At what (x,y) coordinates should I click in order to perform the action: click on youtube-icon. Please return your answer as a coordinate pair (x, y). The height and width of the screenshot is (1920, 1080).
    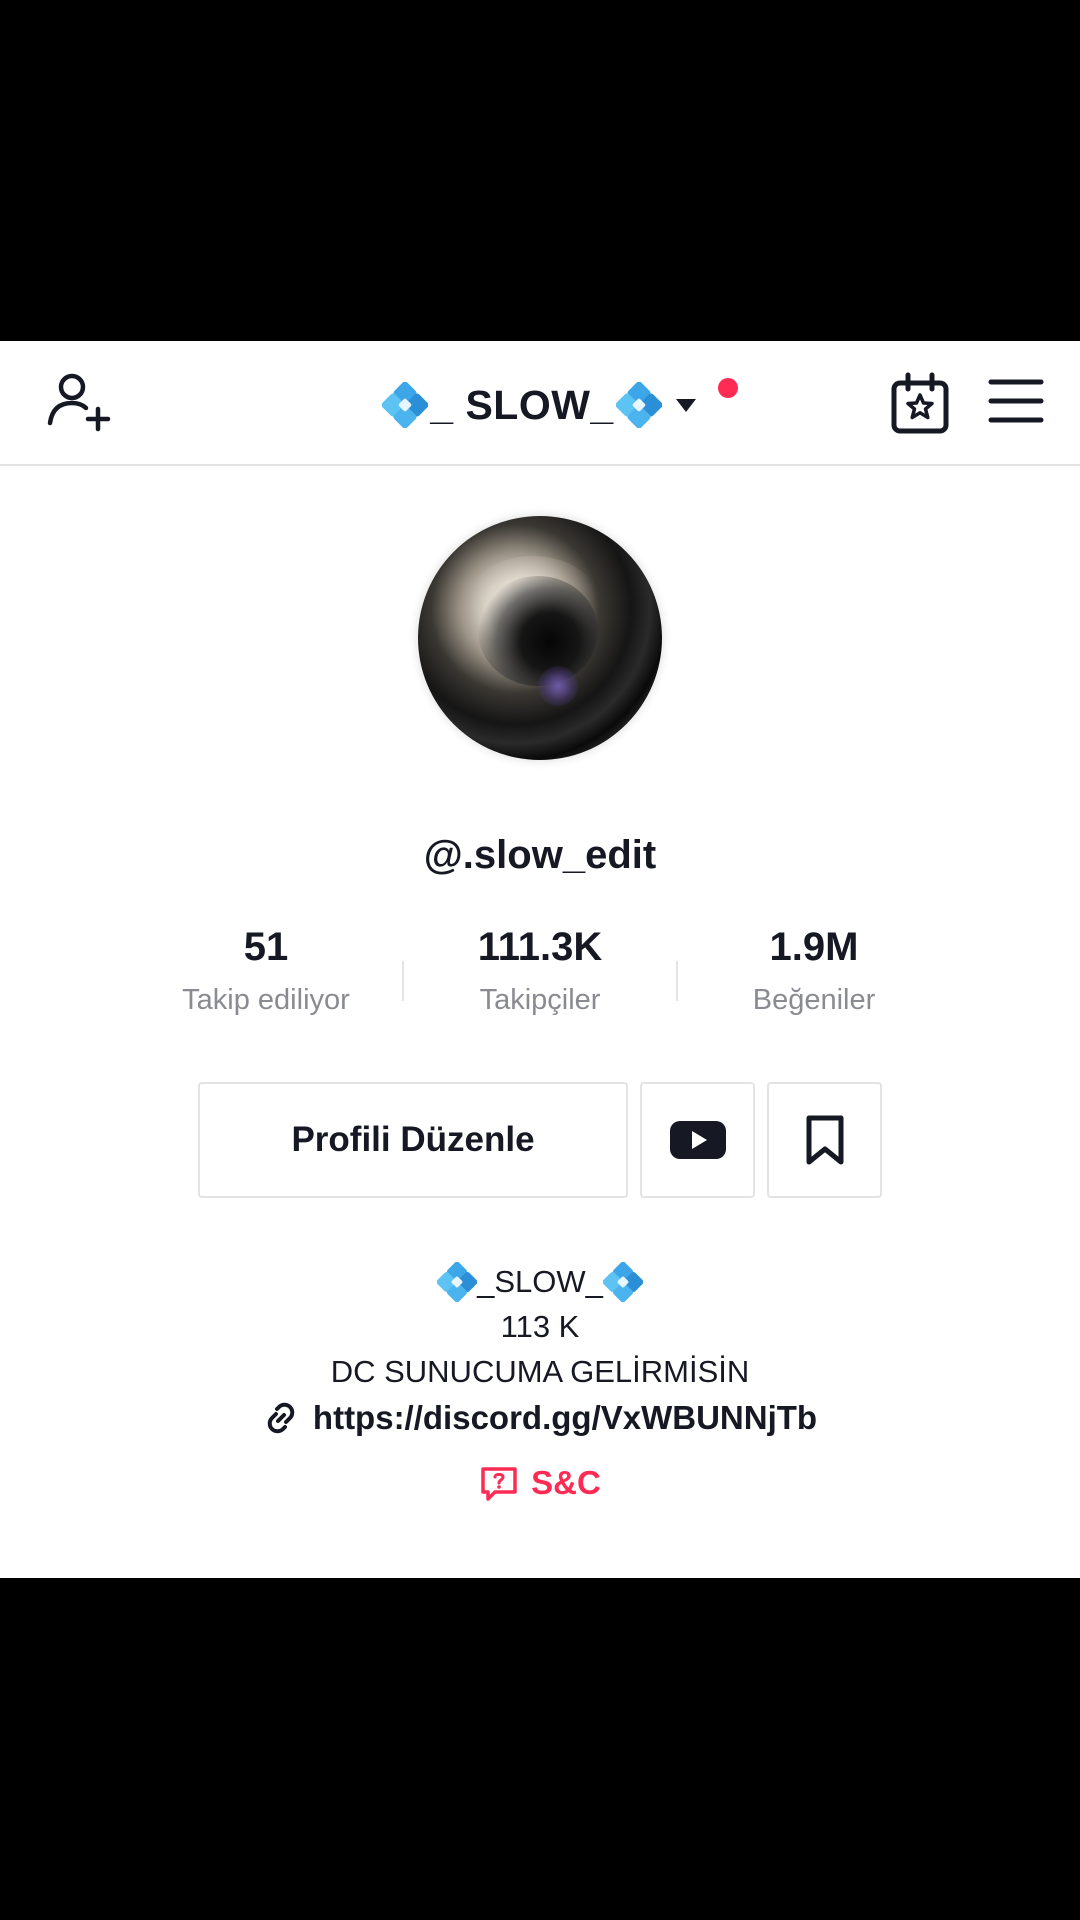
    Looking at the image, I should click on (697, 1140).